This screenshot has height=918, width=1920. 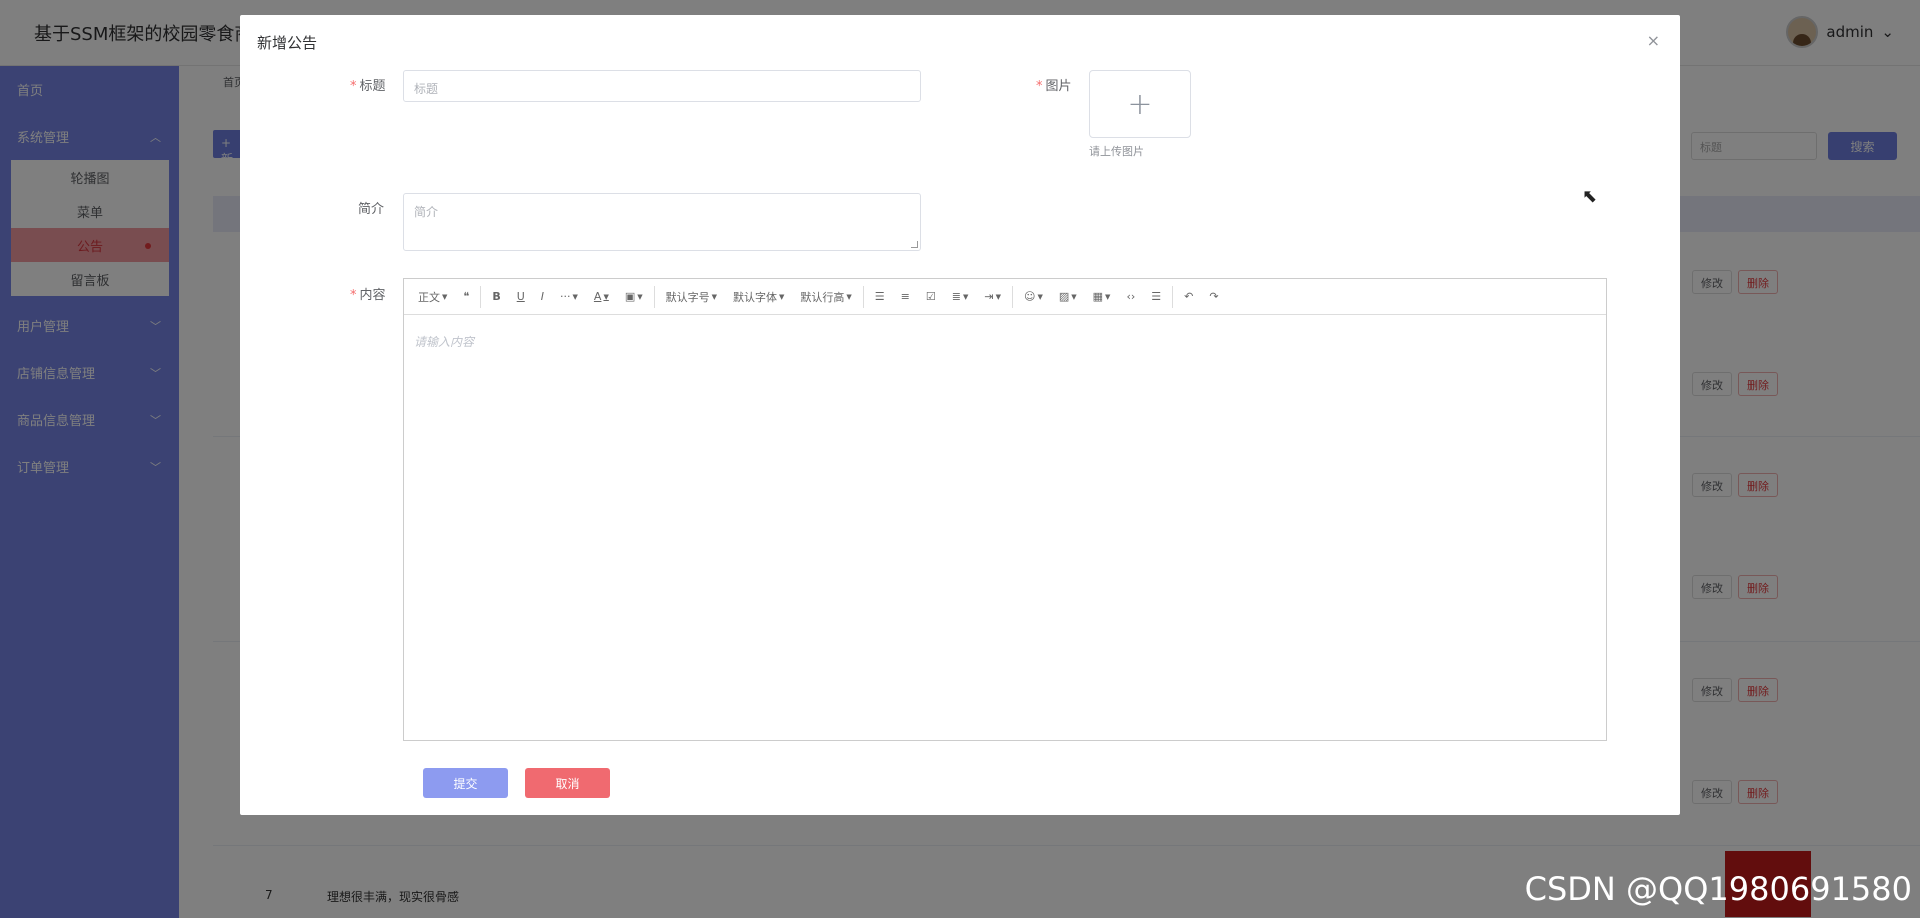 I want to click on todo-checkbox-icon: ☑, so click(x=931, y=296).